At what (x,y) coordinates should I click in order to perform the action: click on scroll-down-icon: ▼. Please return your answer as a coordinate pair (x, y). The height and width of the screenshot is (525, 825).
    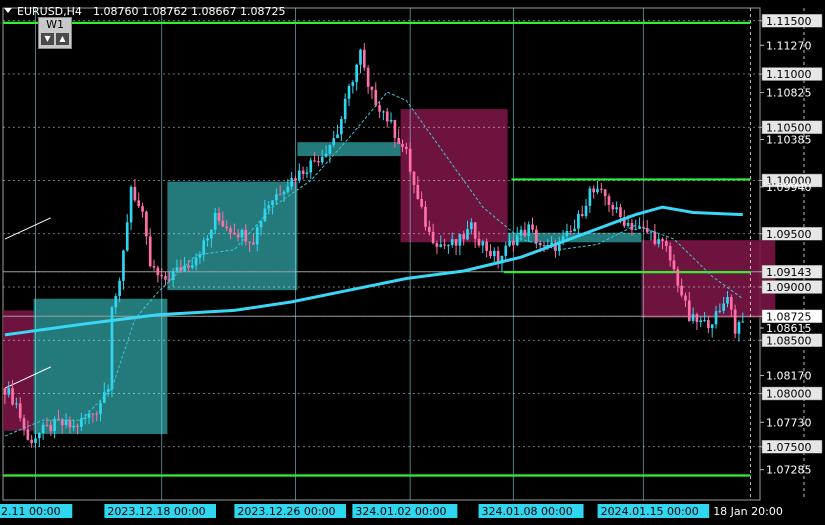
    Looking at the image, I should click on (47, 39).